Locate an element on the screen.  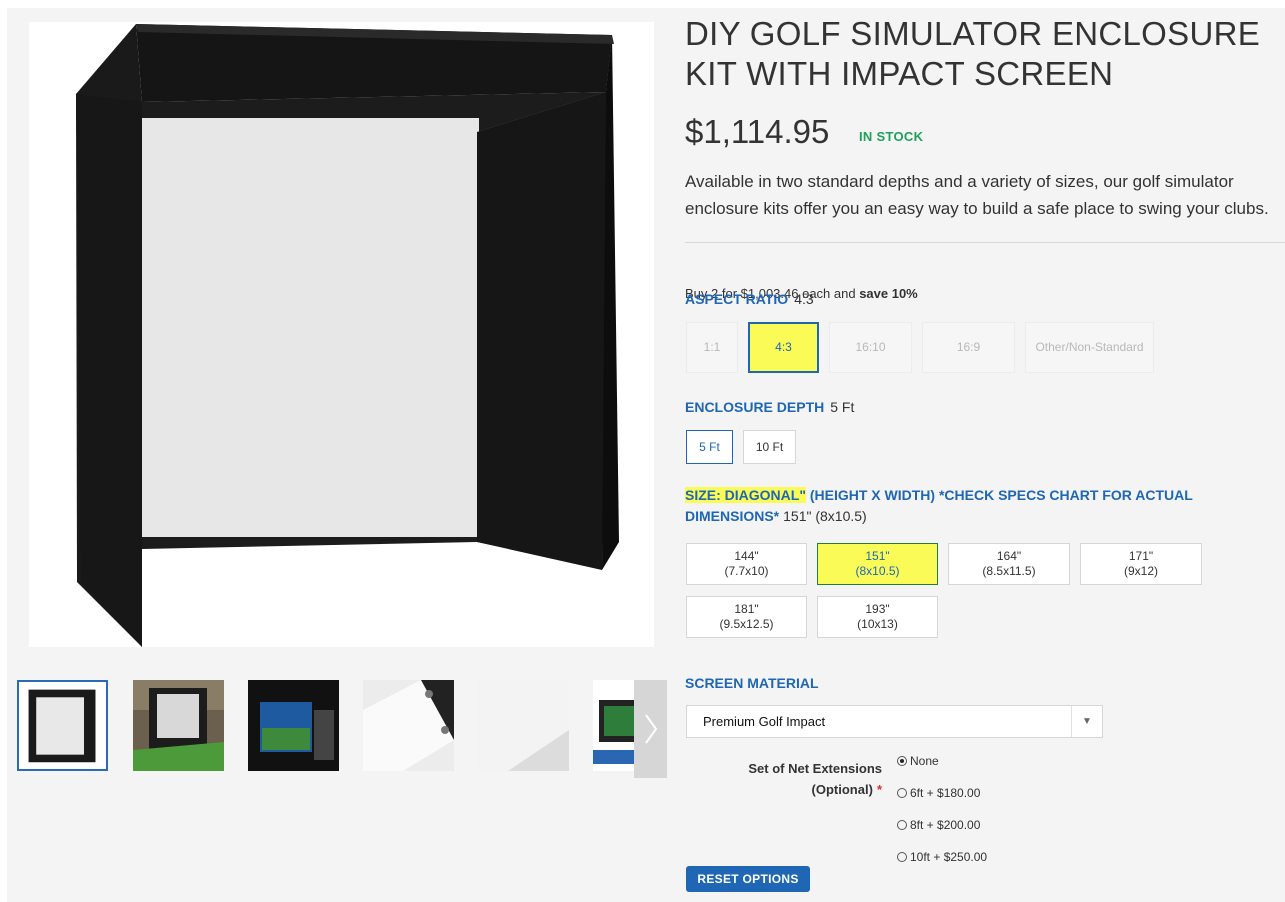
dropdown-arrow-icon: ▼ is located at coordinates (1086, 721).